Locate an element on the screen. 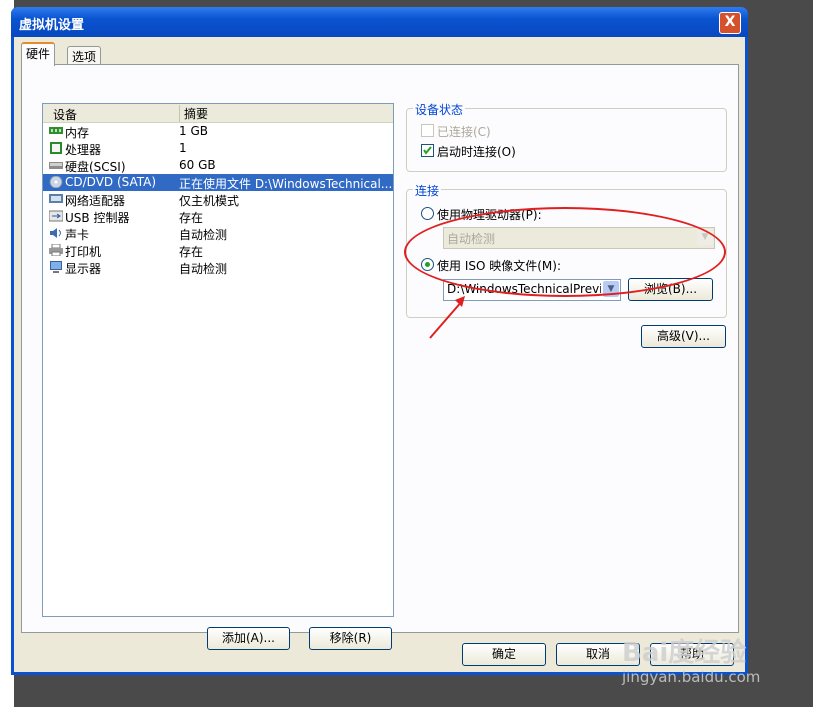  device-row-processor: 处理器 1 is located at coordinates (218, 148).